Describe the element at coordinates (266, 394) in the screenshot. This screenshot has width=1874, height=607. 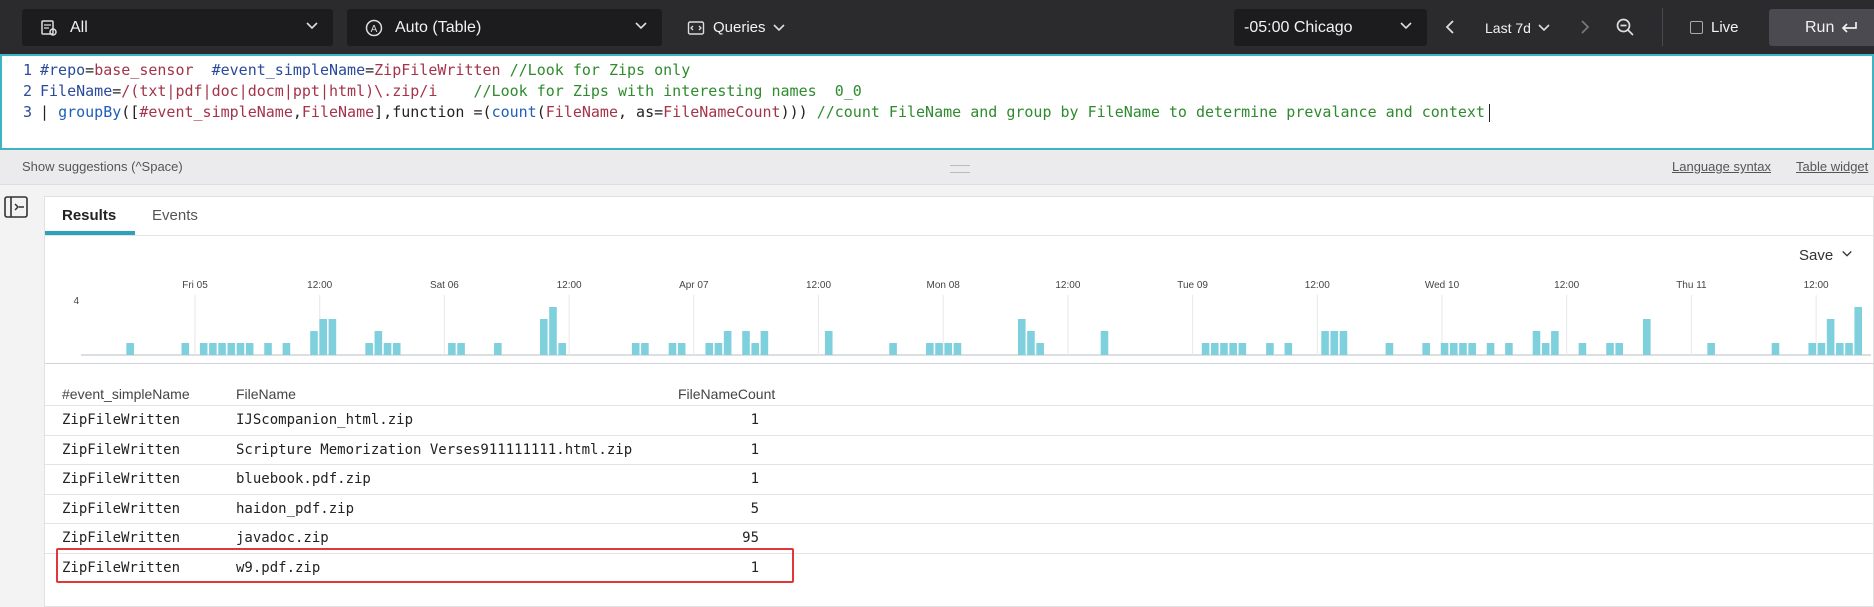
I see `column-header-filename: FileName` at that location.